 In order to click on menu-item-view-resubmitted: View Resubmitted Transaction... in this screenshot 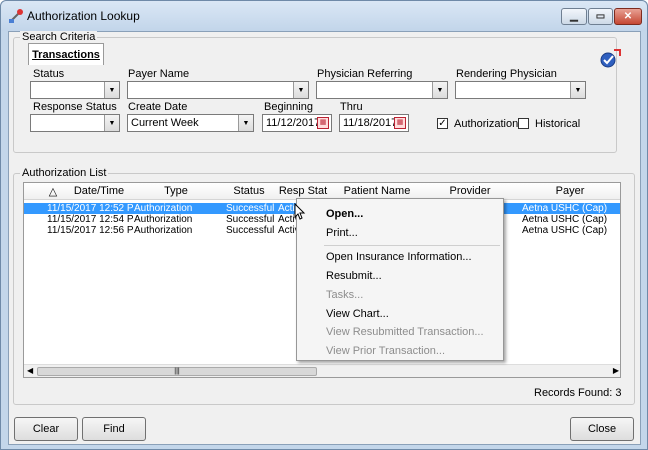, I will do `click(405, 332)`.